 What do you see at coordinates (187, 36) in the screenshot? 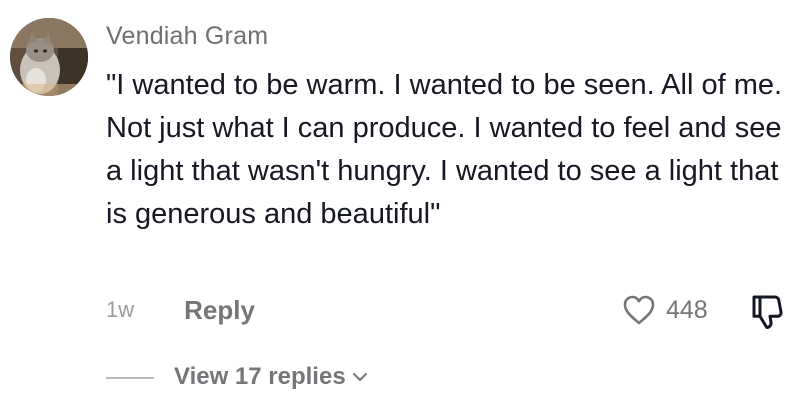
I see `comment-author: Vendiah Gram` at bounding box center [187, 36].